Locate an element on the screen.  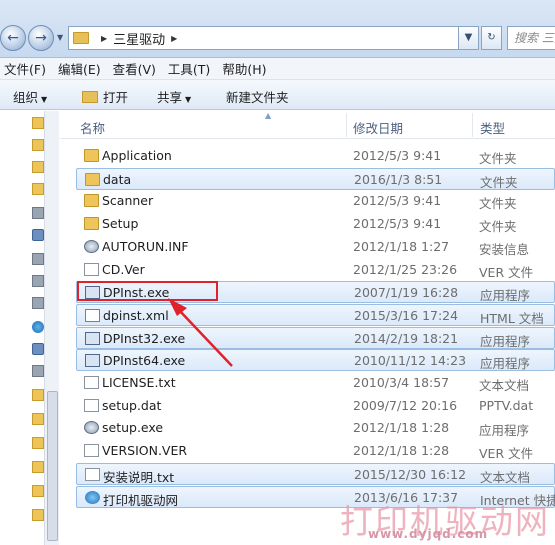
refresh-icon: ↻ is located at coordinates (491, 37).